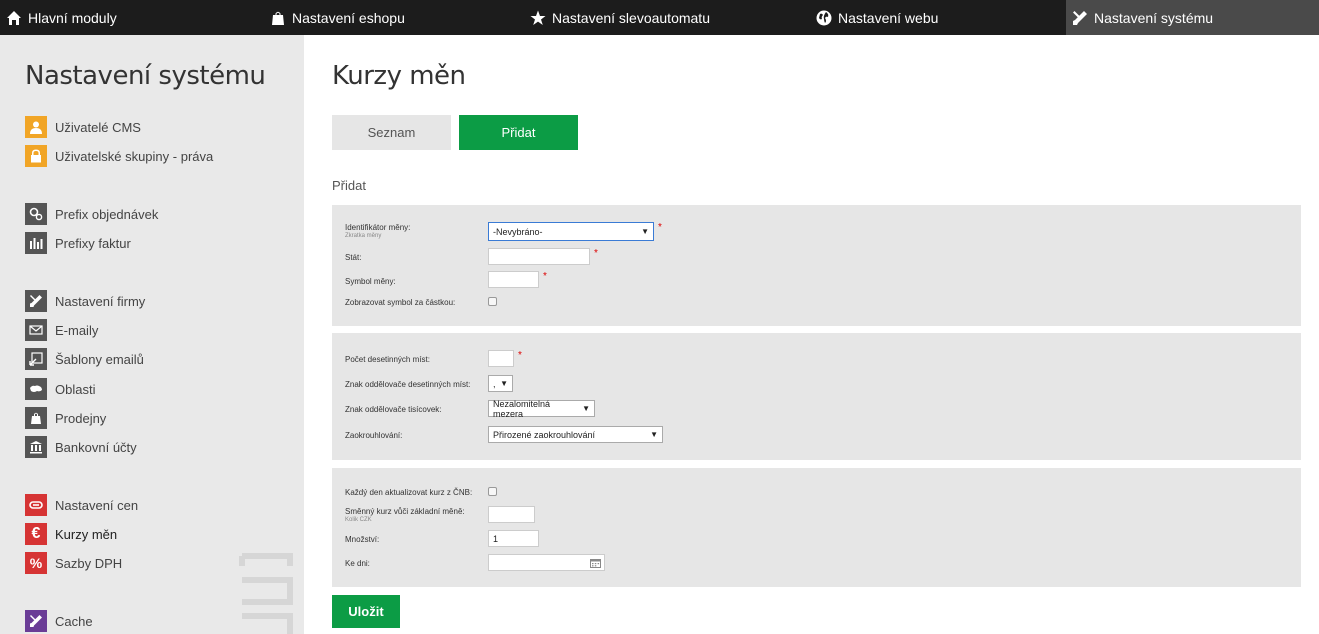 The height and width of the screenshot is (634, 1319). I want to click on nav-item-discount-settings: Nastavení slevoautomatu, so click(663, 17).